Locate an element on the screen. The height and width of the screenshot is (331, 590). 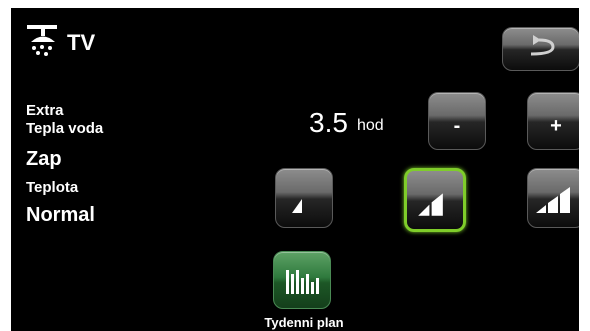
hot-water-label: Tepla voda is located at coordinates (65, 128).